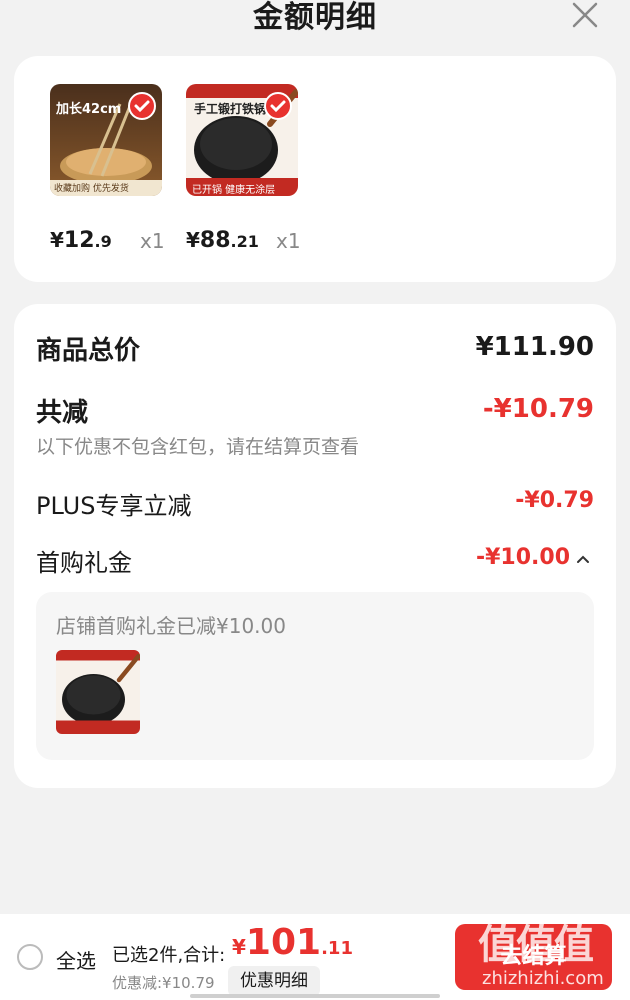  Describe the element at coordinates (315, 17) in the screenshot. I see `page-title: 金额明细` at that location.